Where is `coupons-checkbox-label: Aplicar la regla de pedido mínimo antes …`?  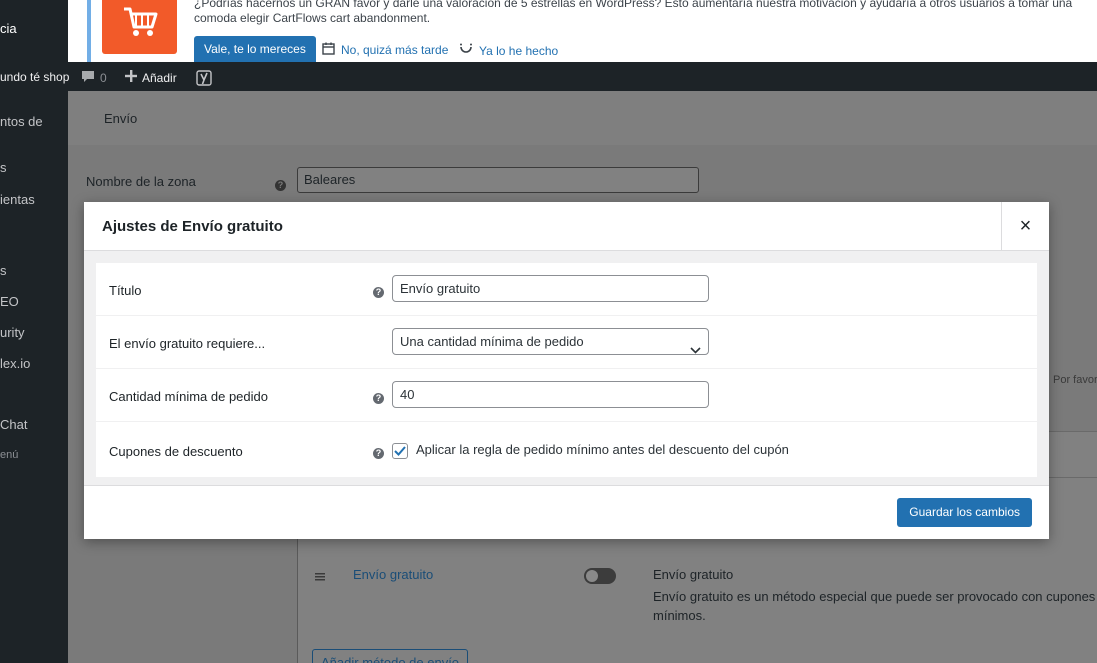
coupons-checkbox-label: Aplicar la regla de pedido mínimo antes … is located at coordinates (602, 449).